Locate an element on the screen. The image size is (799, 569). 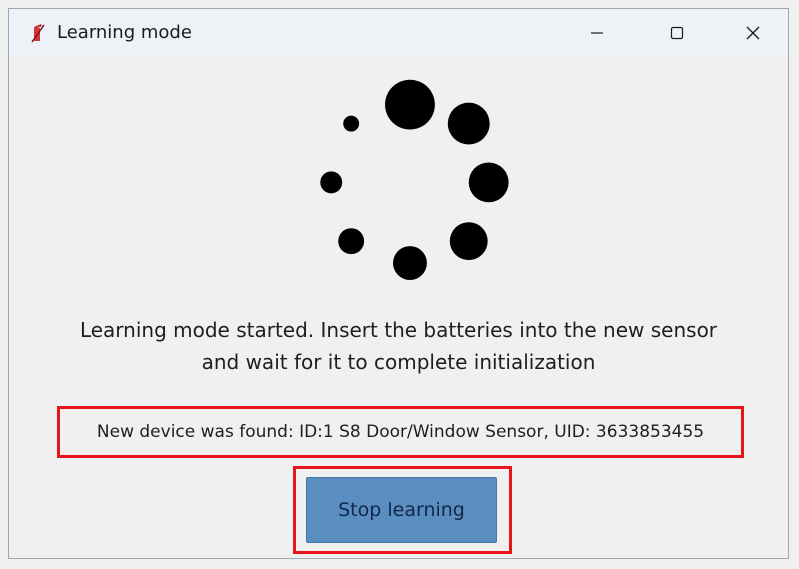
title-bar: Learning mode is located at coordinates (398, 33).